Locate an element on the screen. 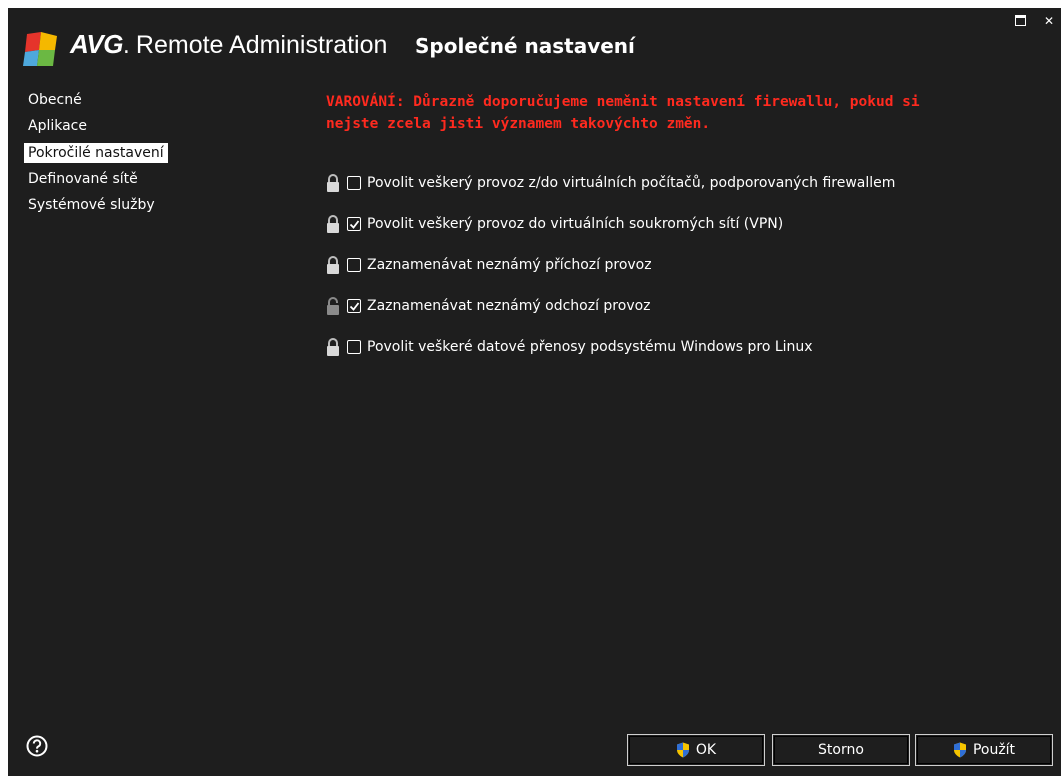 The height and width of the screenshot is (776, 1061). sidebar-item-pokrocile-nastaveni: Pokročilé nastavení is located at coordinates (114, 155).